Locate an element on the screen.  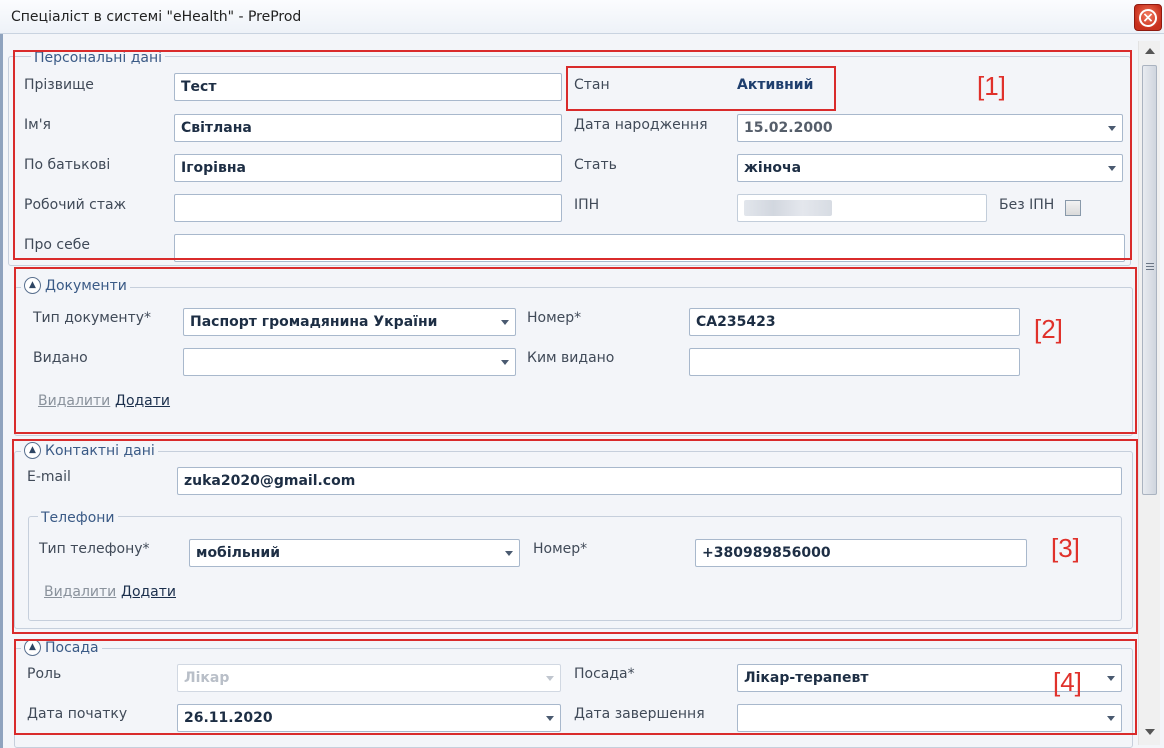
scroll-up-icon is located at coordinates (1150, 51).